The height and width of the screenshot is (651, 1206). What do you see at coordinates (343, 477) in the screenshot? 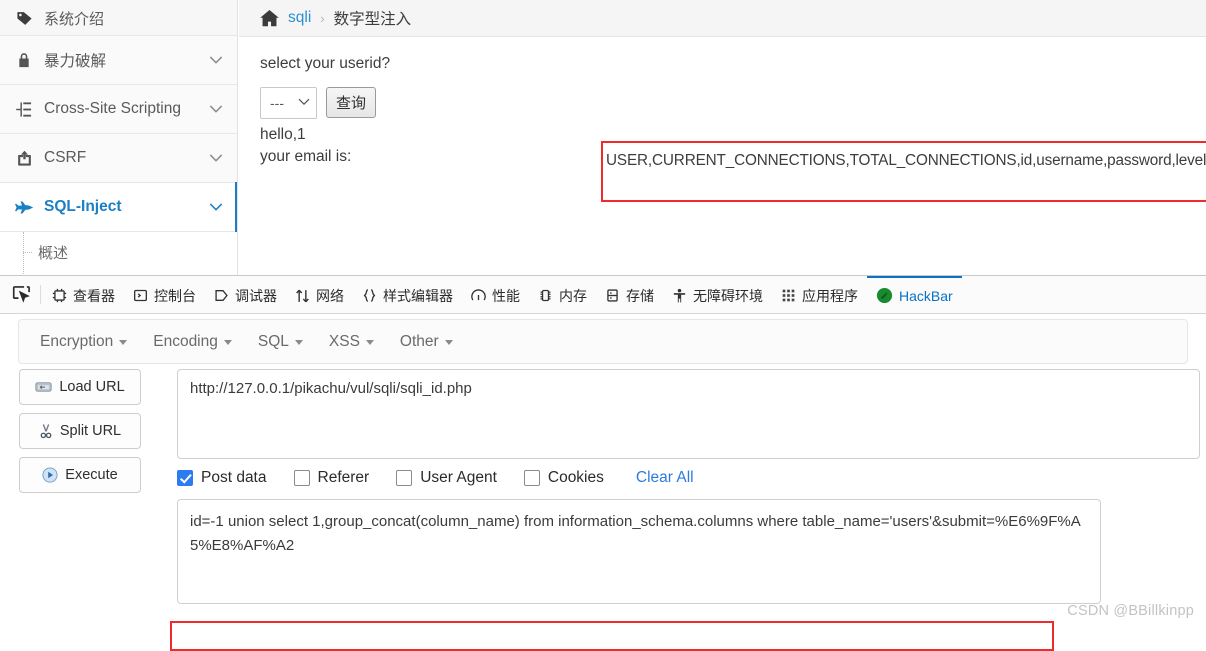
I see `option-label: Referer` at bounding box center [343, 477].